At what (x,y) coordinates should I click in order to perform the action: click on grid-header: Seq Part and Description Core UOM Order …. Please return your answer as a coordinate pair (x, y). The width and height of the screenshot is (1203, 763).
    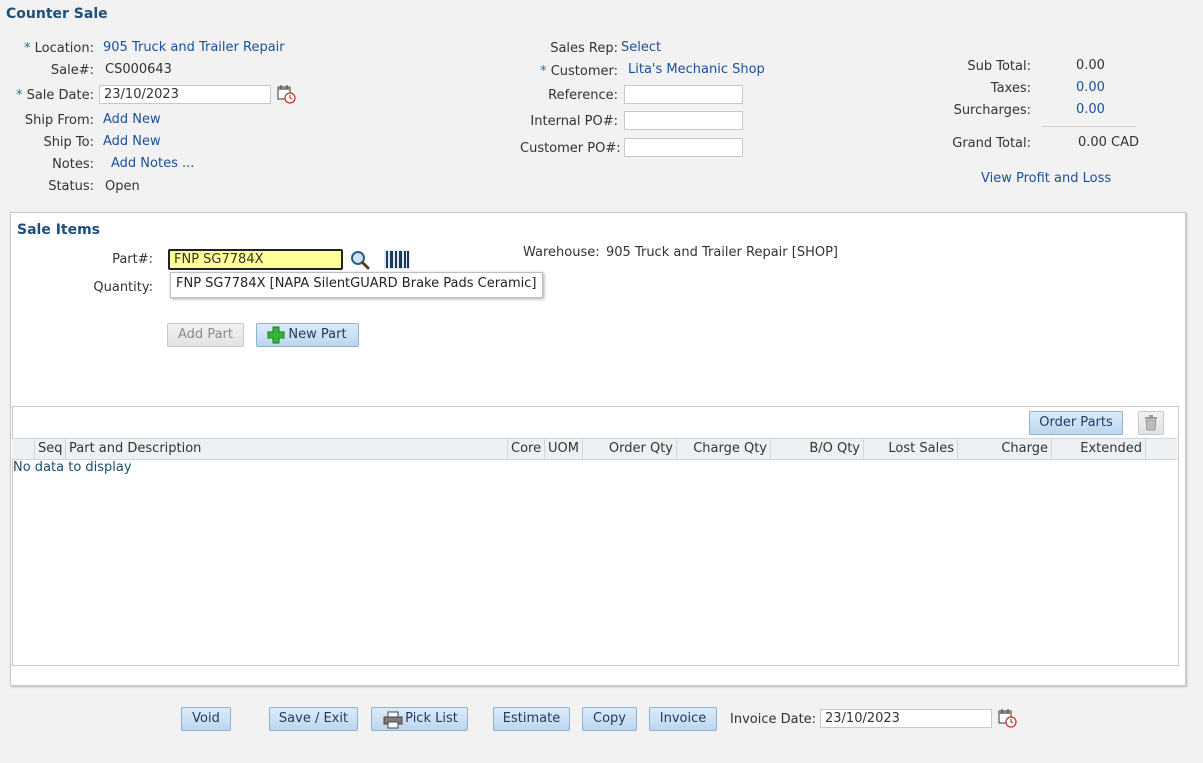
    Looking at the image, I should click on (594, 449).